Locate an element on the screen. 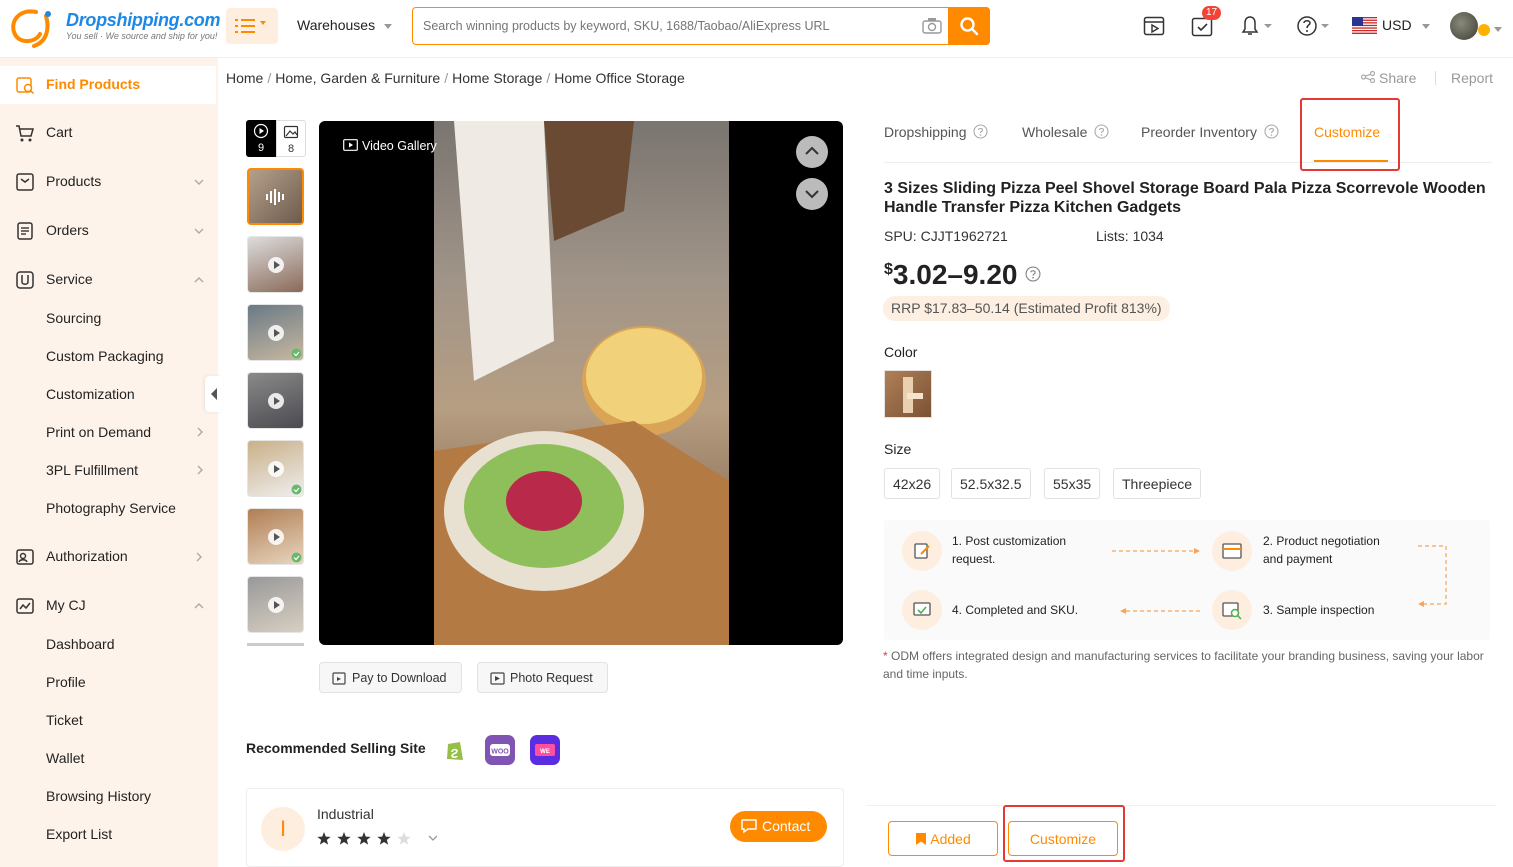 This screenshot has width=1513, height=867. sidebar-item-cart: Cart is located at coordinates (109, 133).